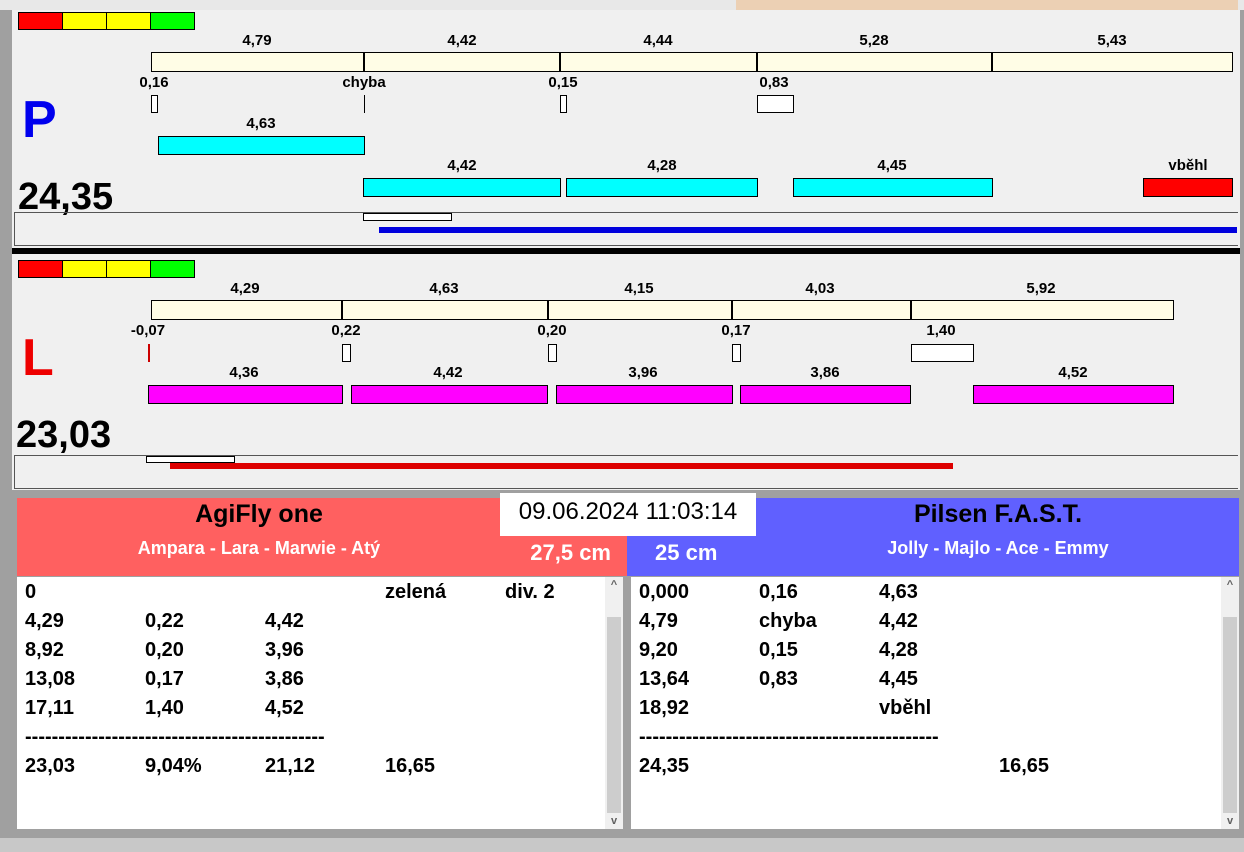  I want to click on result-cell: 4,28, so click(898, 650).